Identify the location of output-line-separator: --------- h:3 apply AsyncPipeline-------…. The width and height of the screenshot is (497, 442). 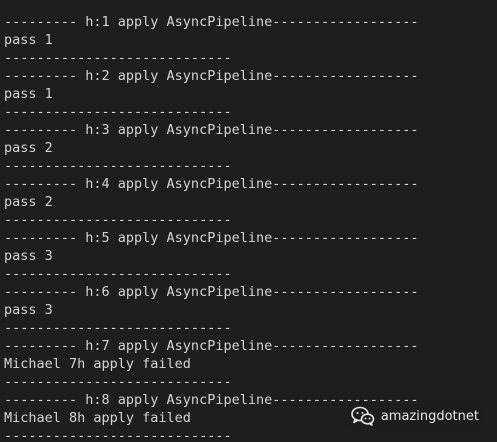
(211, 130).